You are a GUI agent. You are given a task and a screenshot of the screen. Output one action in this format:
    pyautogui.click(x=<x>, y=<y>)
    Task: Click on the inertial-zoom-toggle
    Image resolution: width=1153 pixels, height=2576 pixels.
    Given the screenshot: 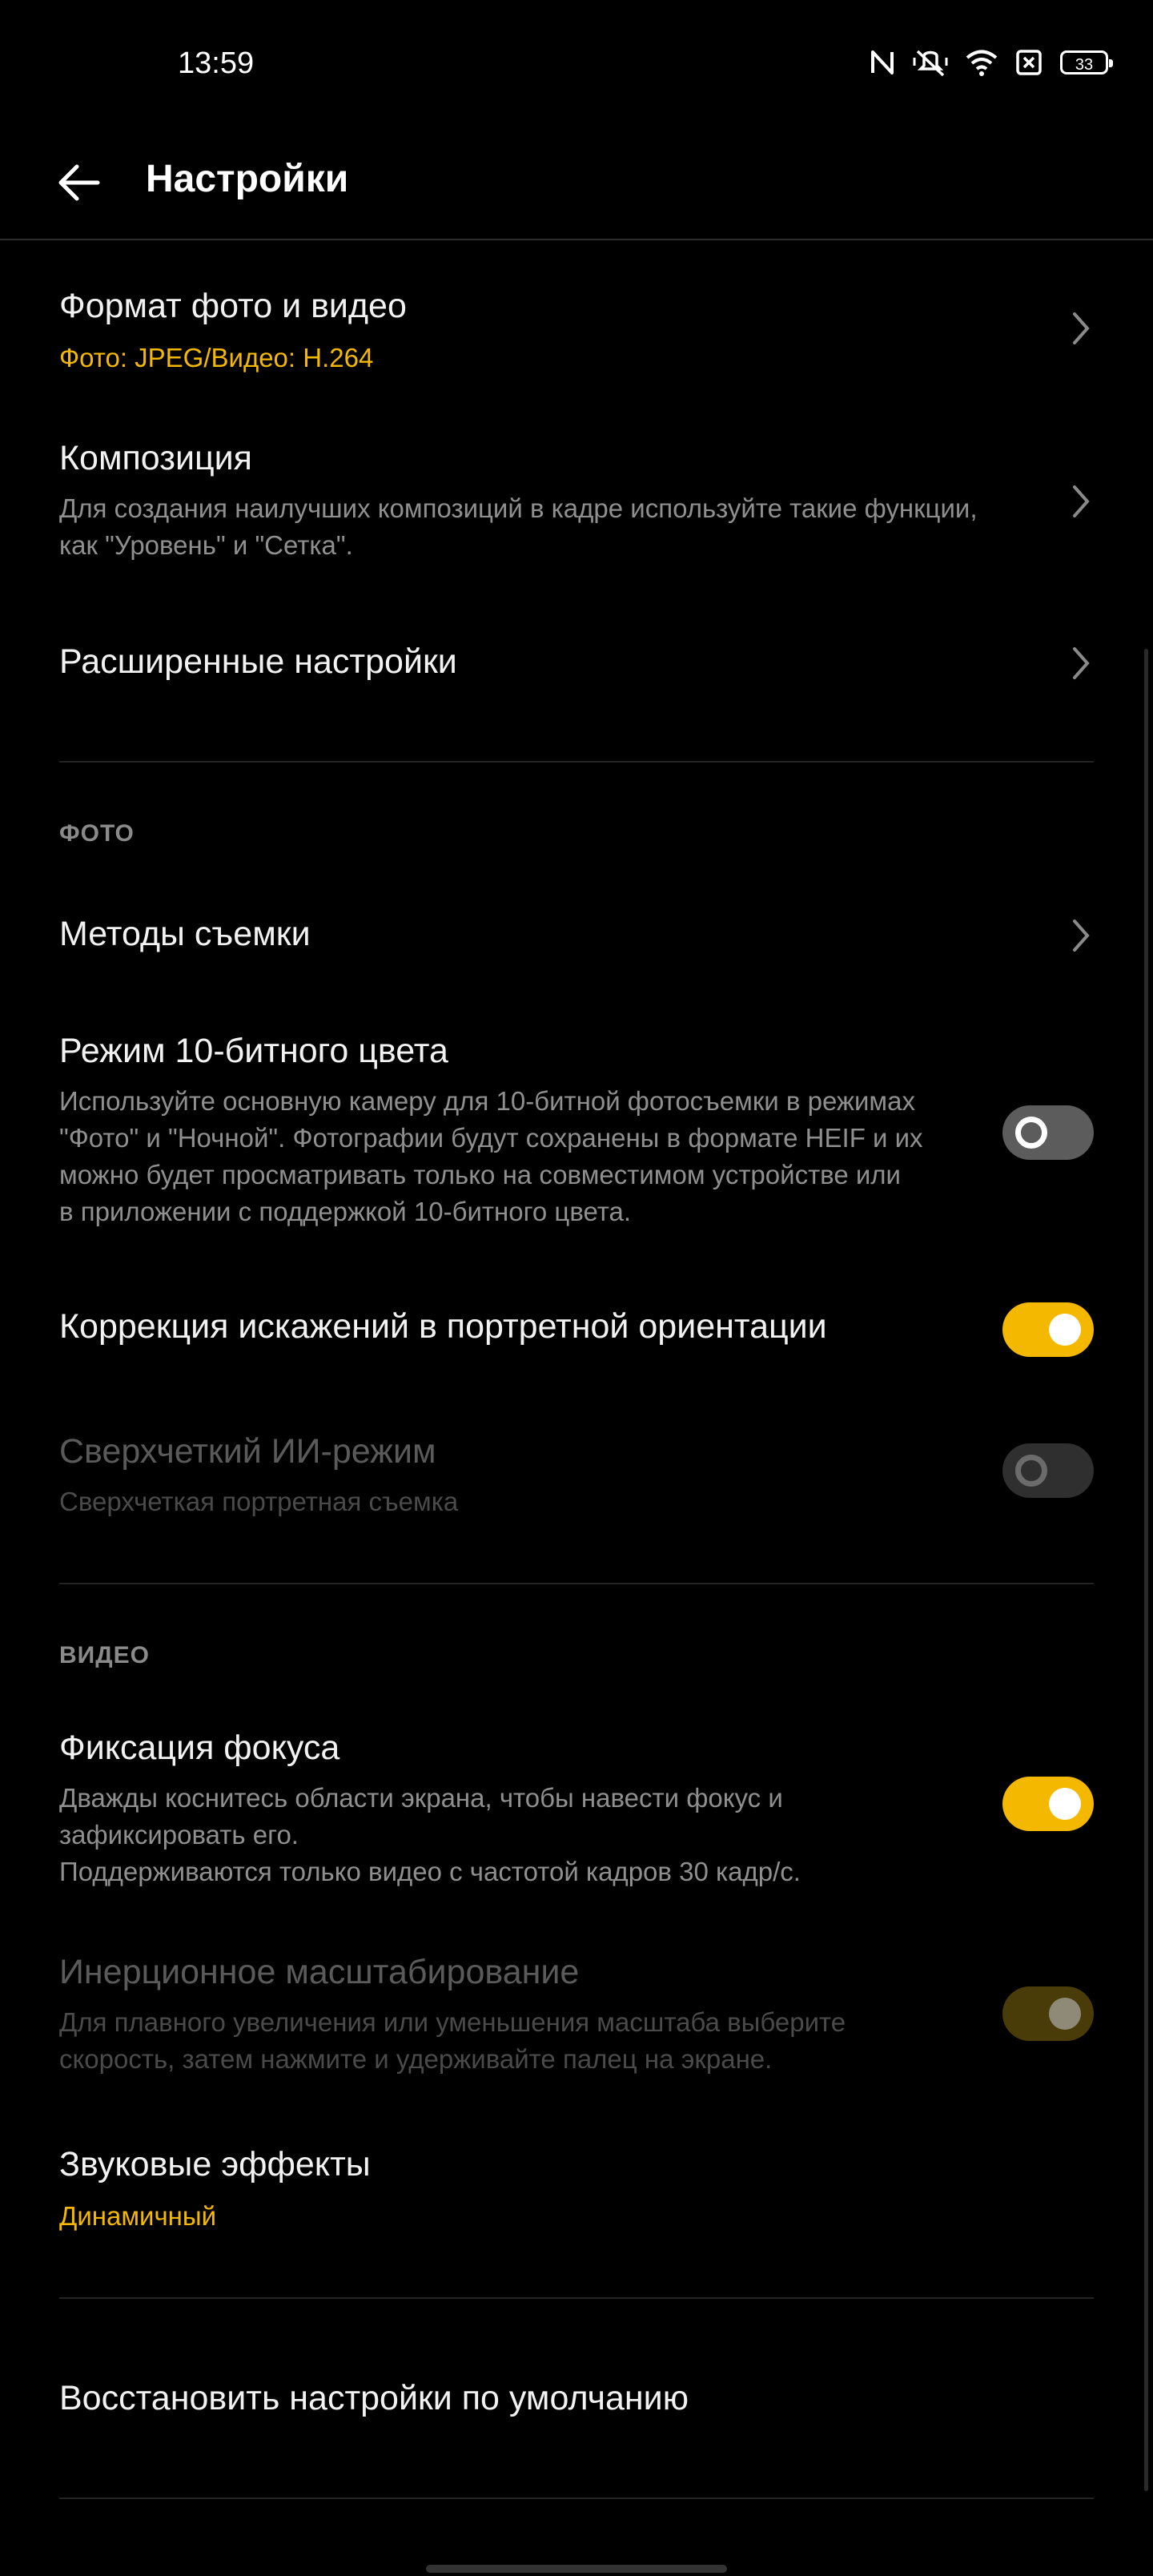 What is the action you would take?
    pyautogui.click(x=1048, y=2014)
    